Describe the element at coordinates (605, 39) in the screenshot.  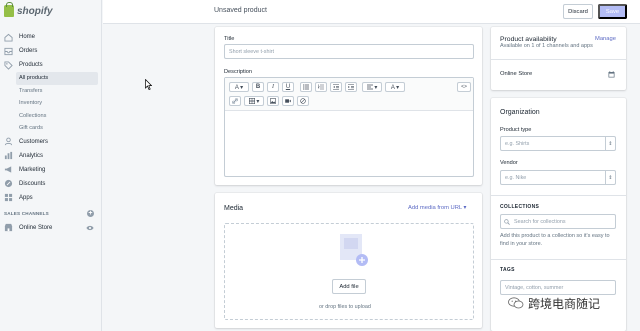
I see `manage-availability-link: Manage` at that location.